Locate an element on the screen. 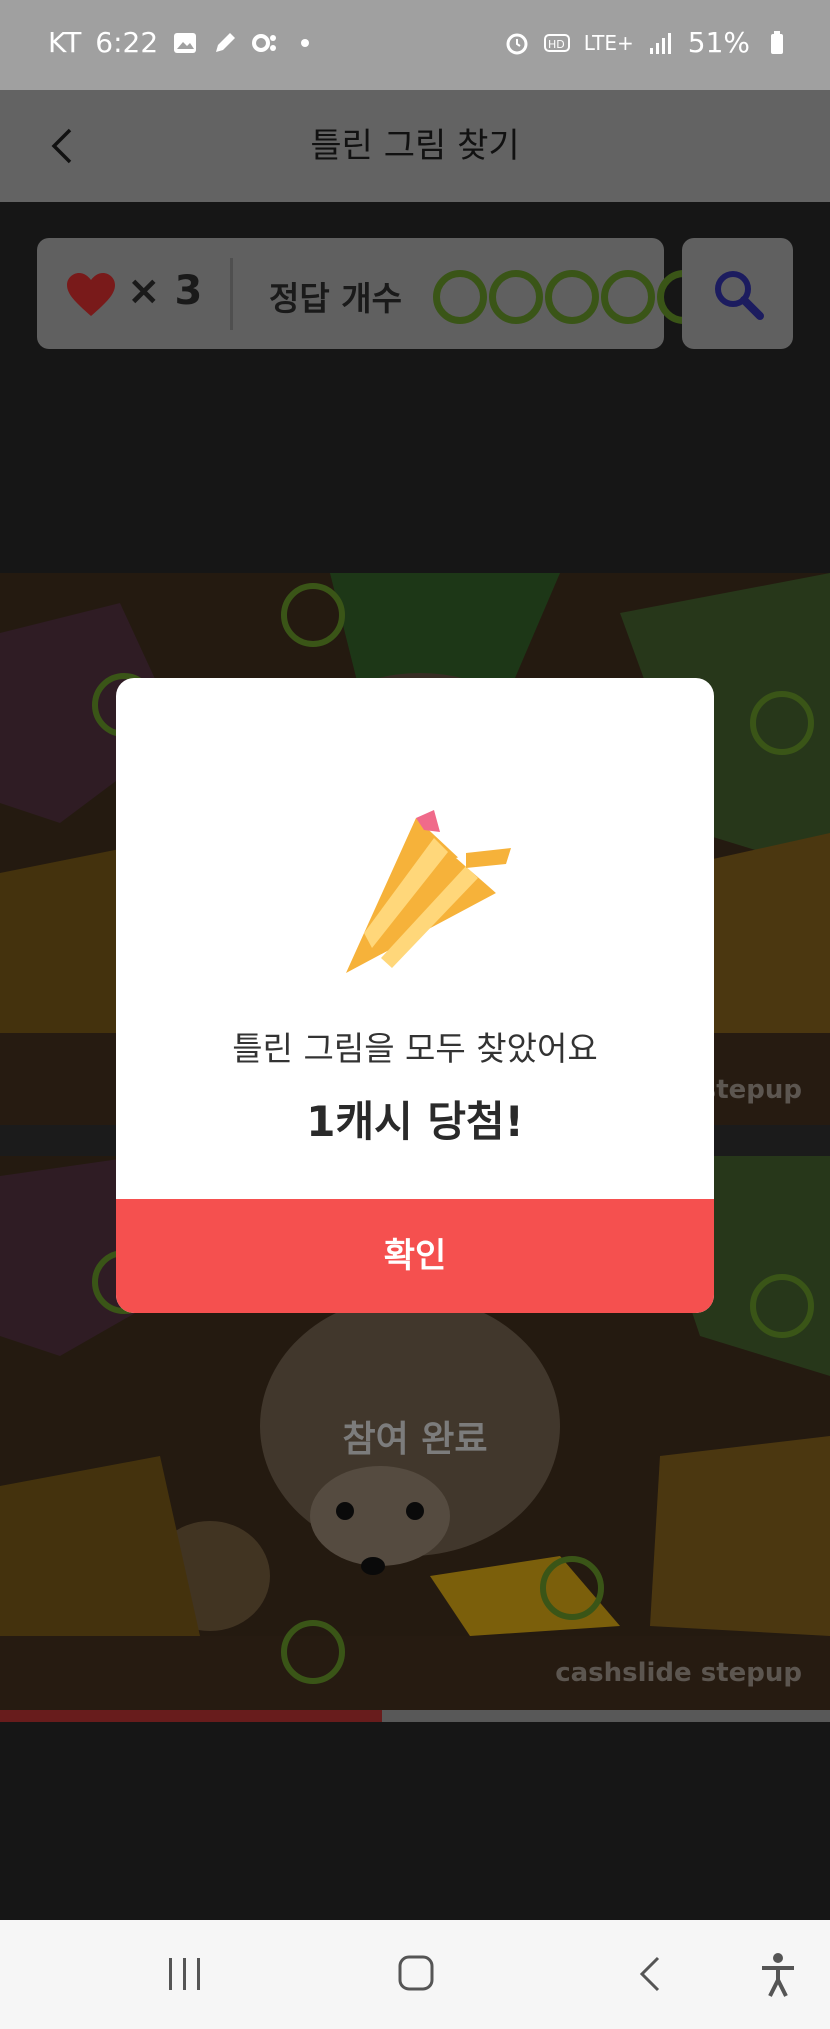 The image size is (830, 2029). battery-icon is located at coordinates (777, 42).